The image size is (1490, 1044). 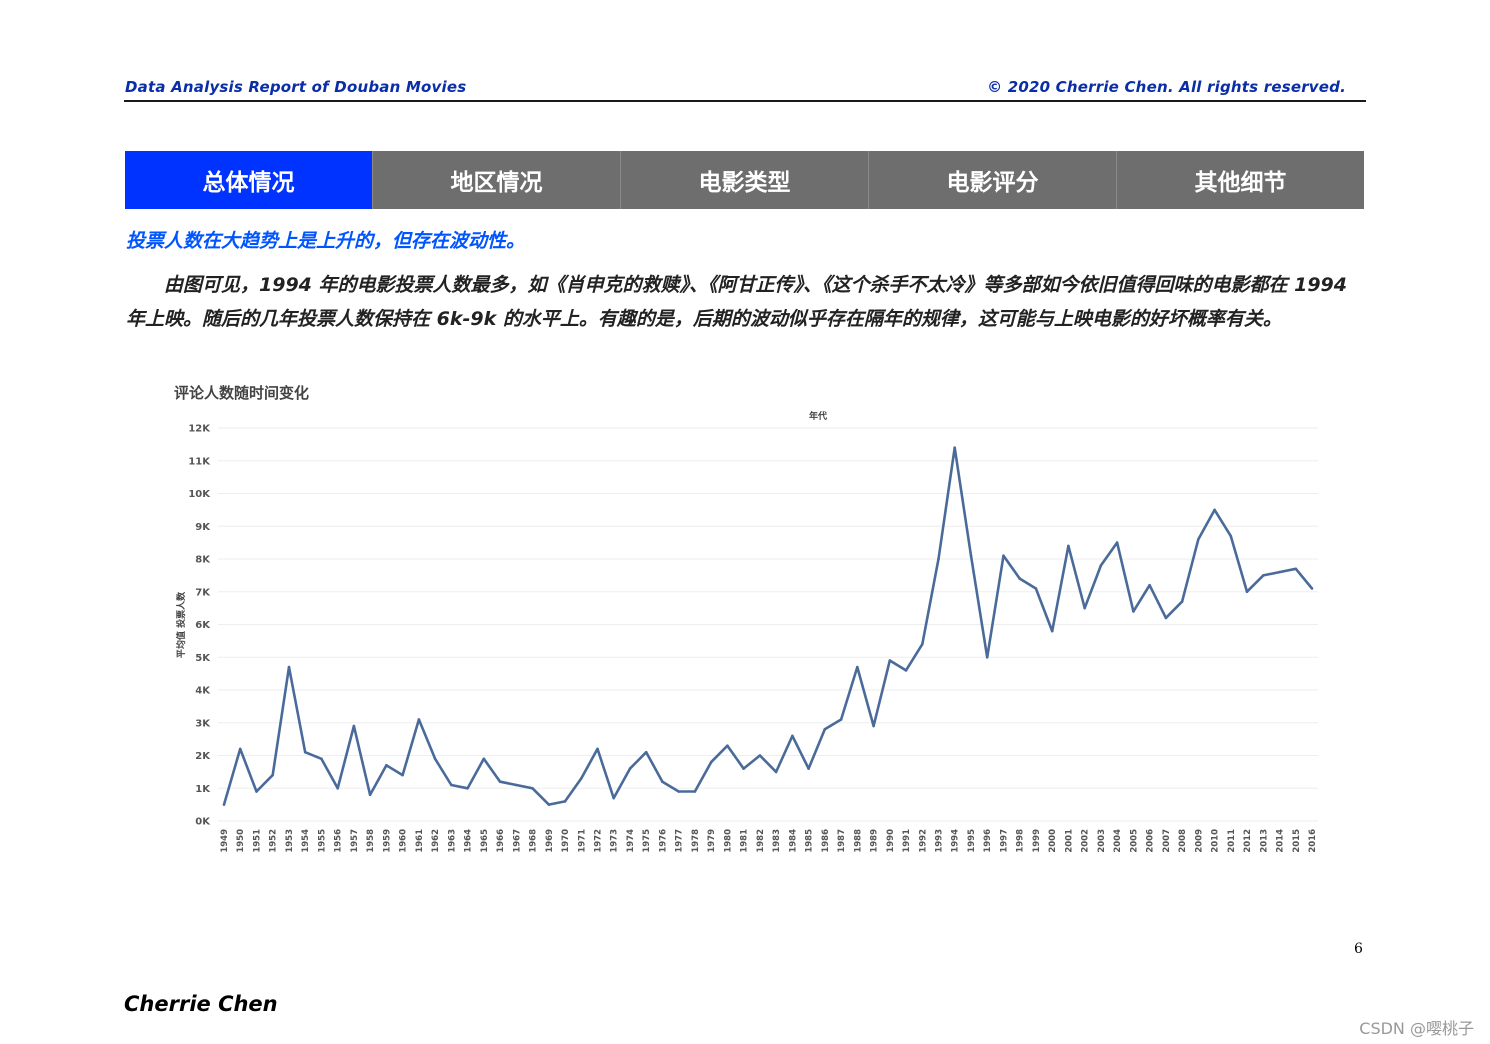 I want to click on y-tick-label: 6K, so click(x=203, y=625).